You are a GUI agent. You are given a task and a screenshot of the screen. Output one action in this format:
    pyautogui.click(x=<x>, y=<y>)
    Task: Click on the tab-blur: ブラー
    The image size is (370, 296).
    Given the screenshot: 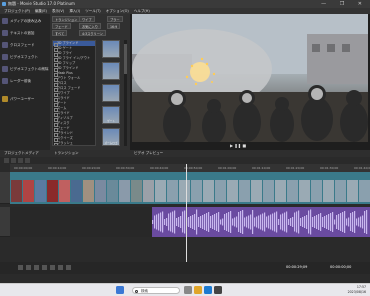 What is the action you would take?
    pyautogui.click(x=115, y=19)
    